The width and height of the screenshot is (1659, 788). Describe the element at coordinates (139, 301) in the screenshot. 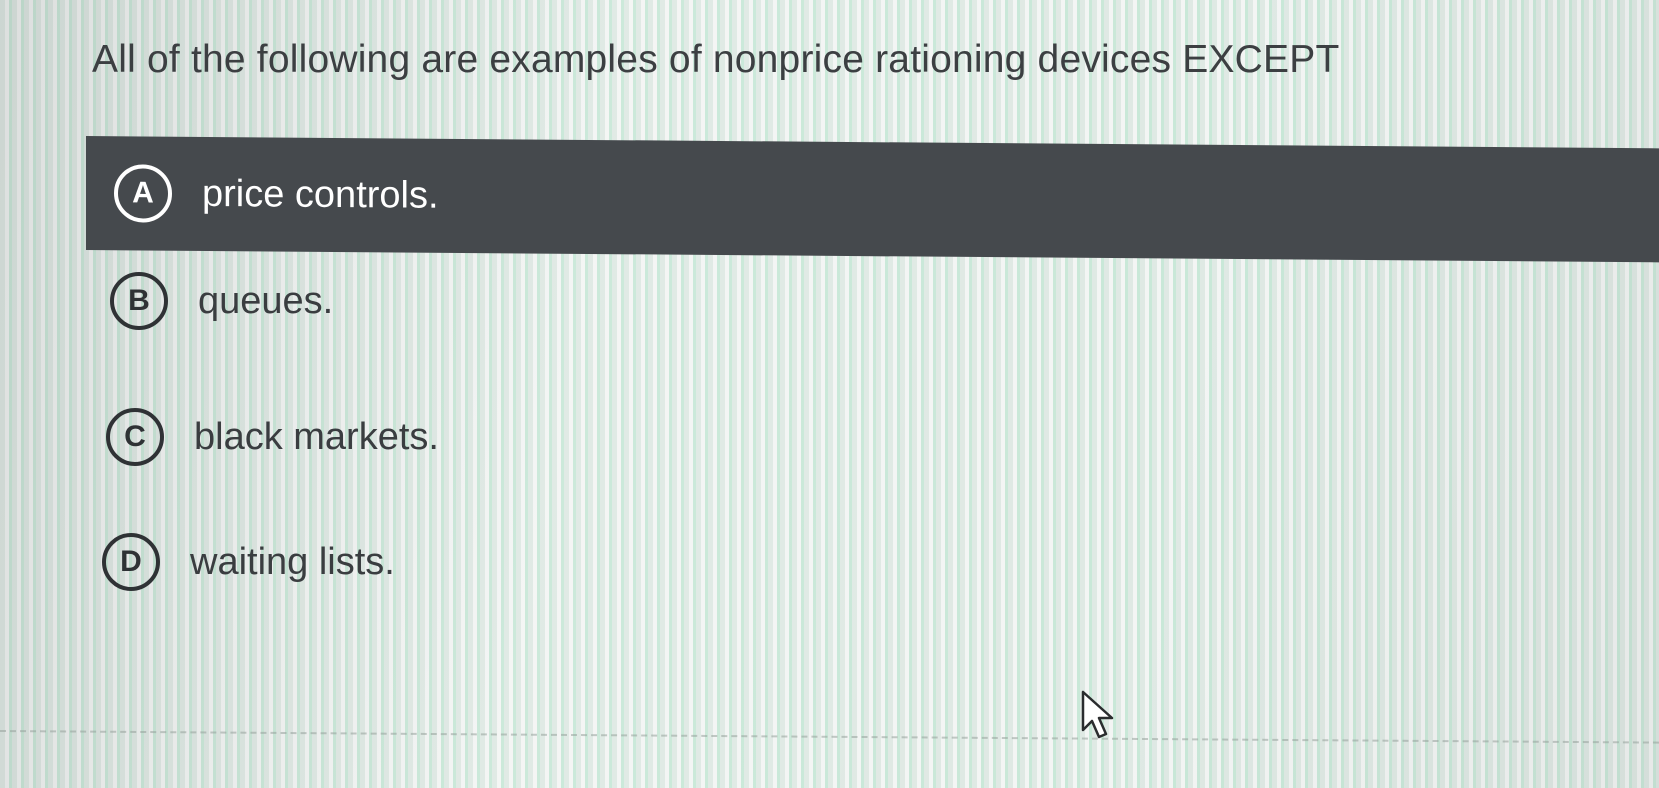

I see `option-b-letter-badge: B` at that location.